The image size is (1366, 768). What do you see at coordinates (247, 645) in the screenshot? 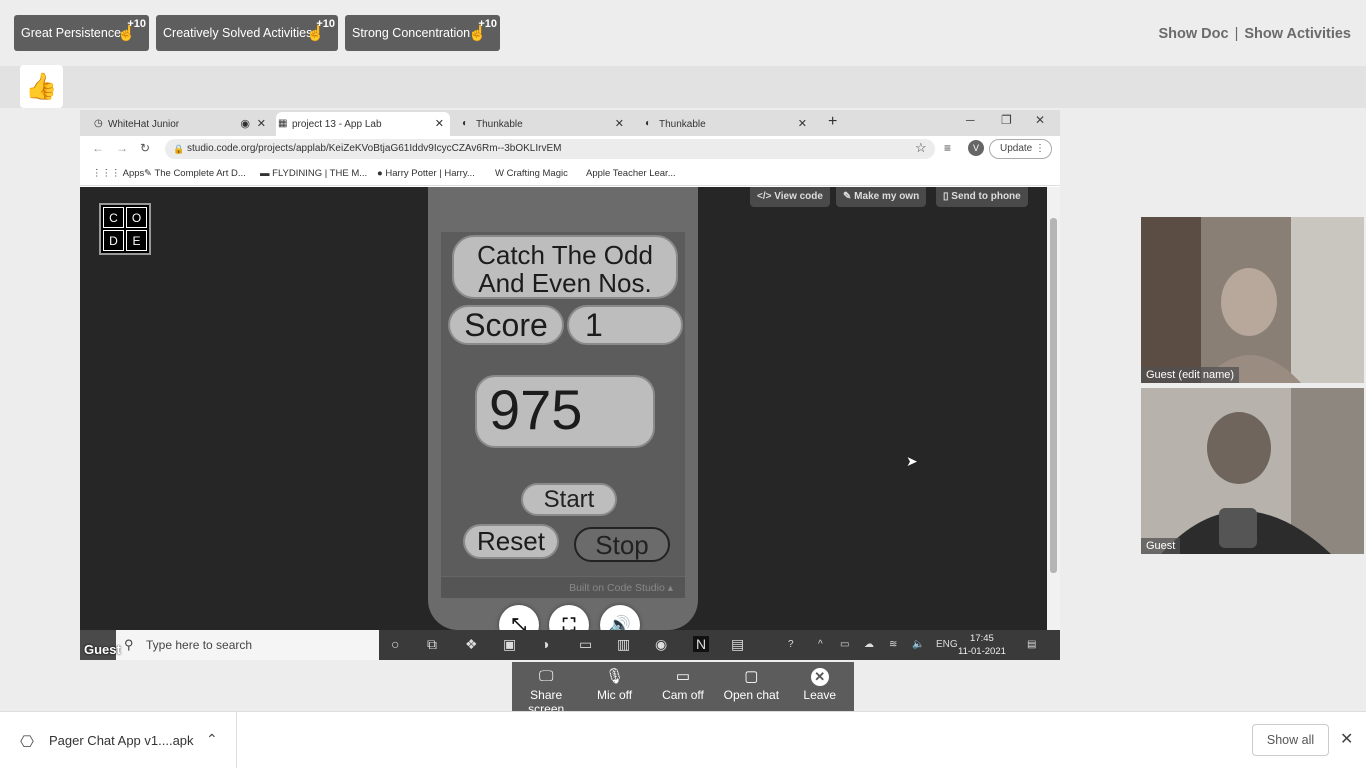
I see `taskbar-search: ⚲ Type here to search` at bounding box center [247, 645].